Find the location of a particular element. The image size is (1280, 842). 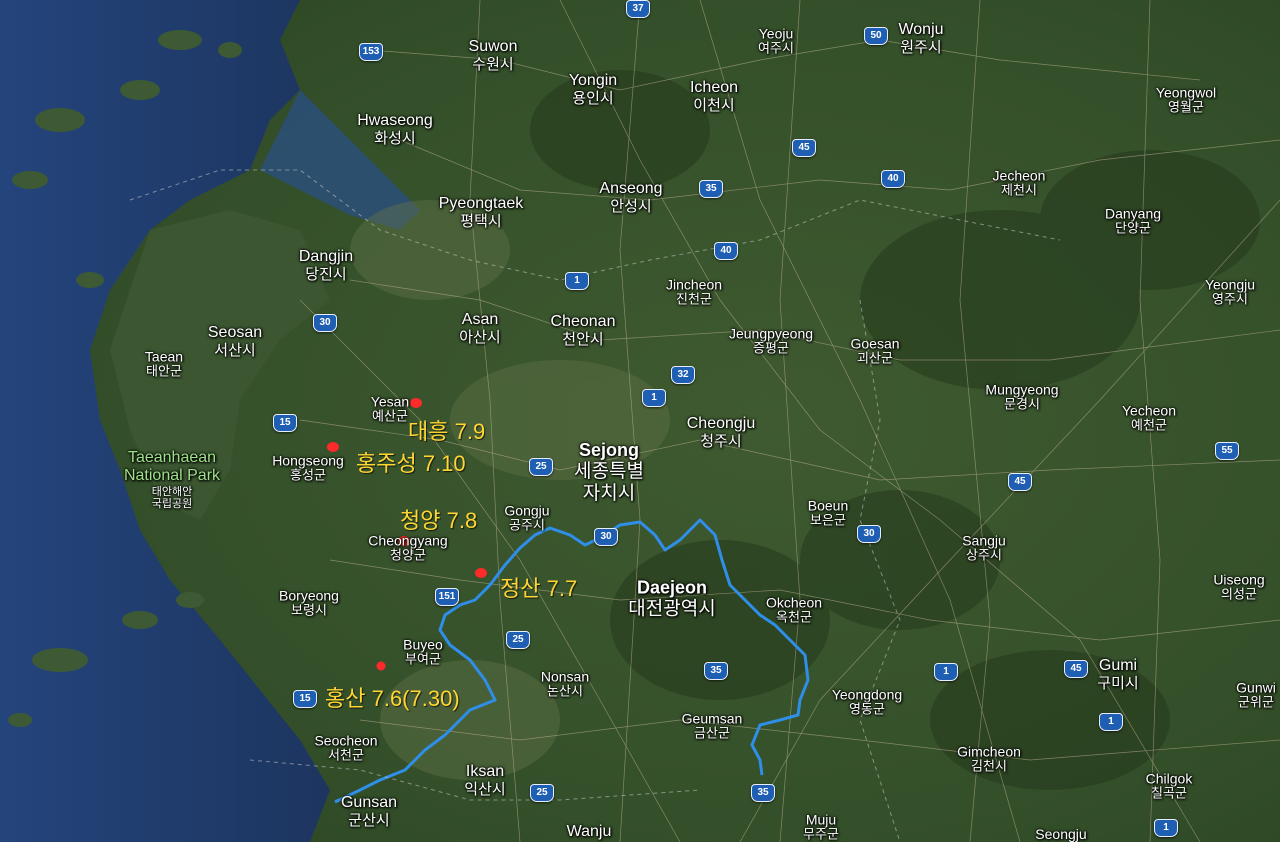

city-gunsan: Gunsan 군산시 is located at coordinates (369, 812).